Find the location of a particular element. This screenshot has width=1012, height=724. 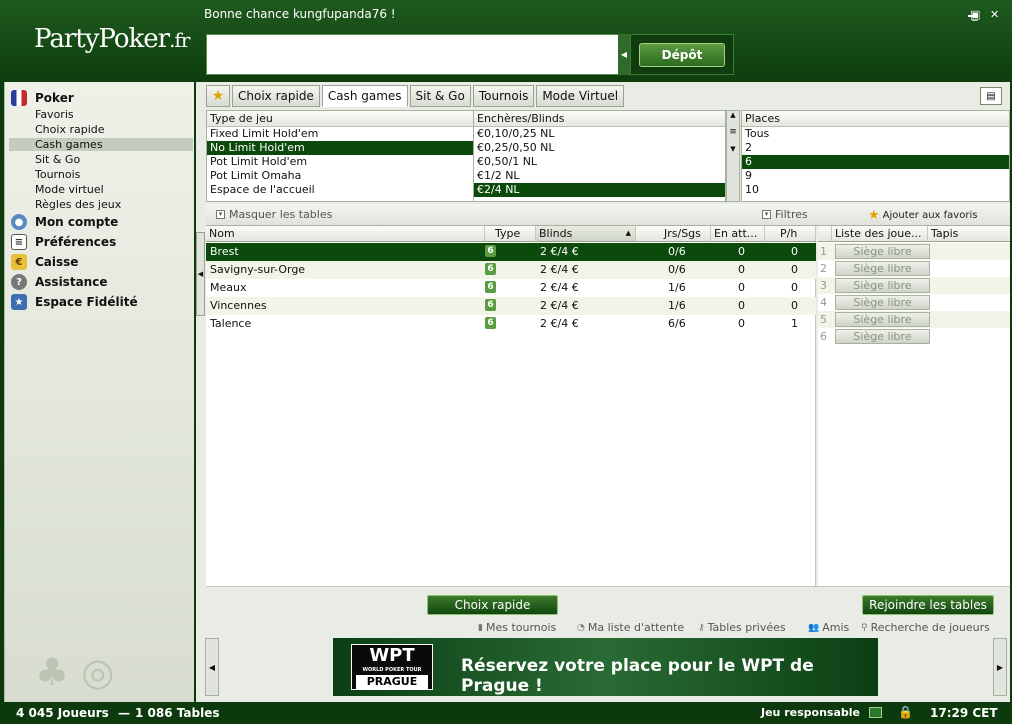

tab-choix-rapide: Choix rapide is located at coordinates (276, 96).